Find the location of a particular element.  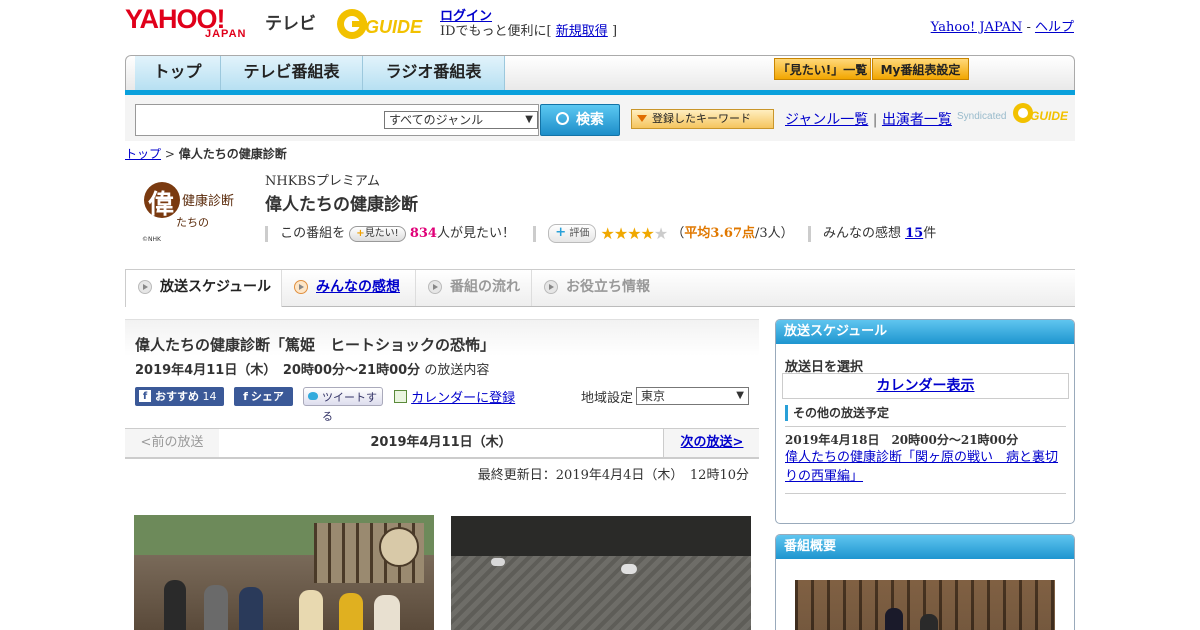

gguide-small-logo-icon: GUIDE is located at coordinates (1040, 113).